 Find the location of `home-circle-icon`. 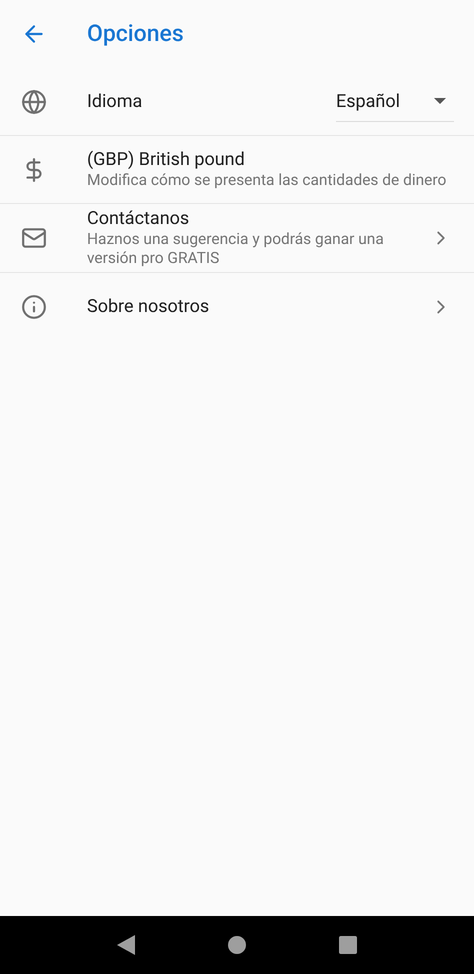

home-circle-icon is located at coordinates (237, 945).